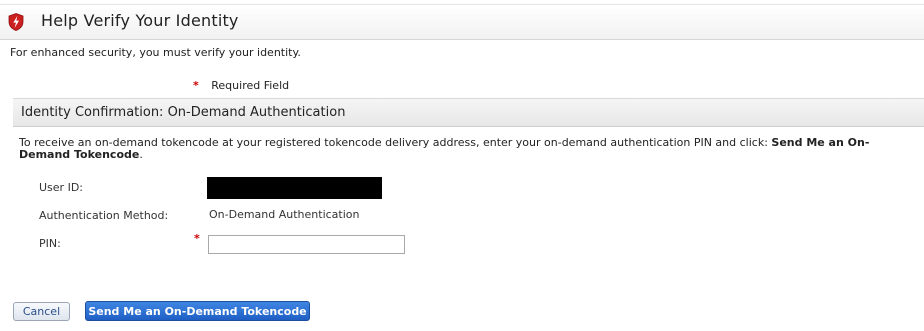 The image size is (924, 331). I want to click on required-field-label: Required Field, so click(250, 85).